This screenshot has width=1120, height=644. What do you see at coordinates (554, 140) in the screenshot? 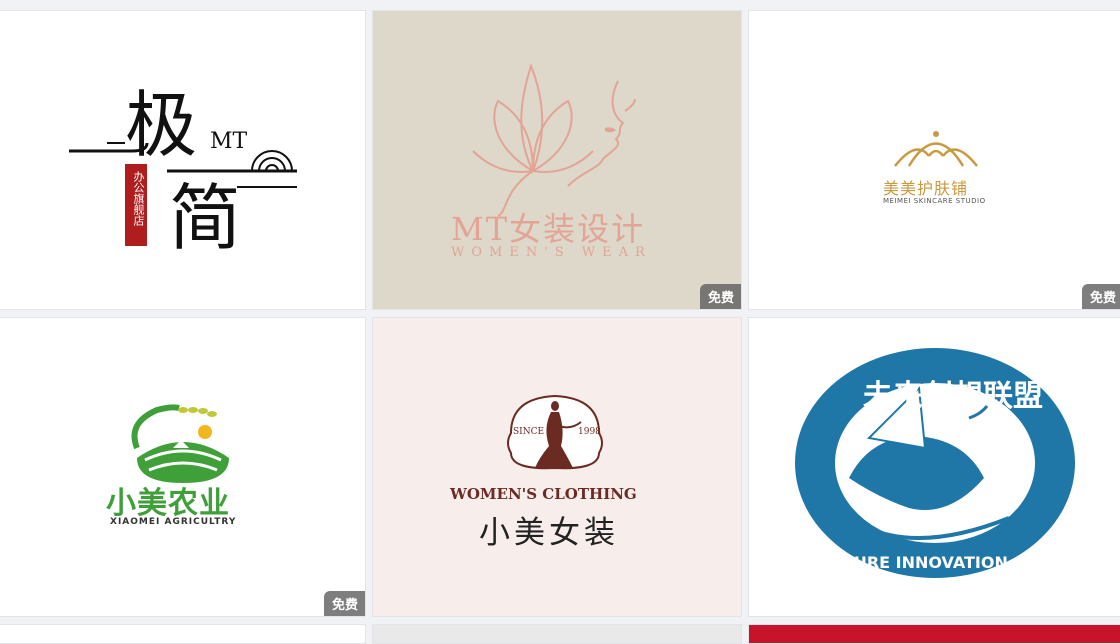
I see `woman-flower-icon` at bounding box center [554, 140].